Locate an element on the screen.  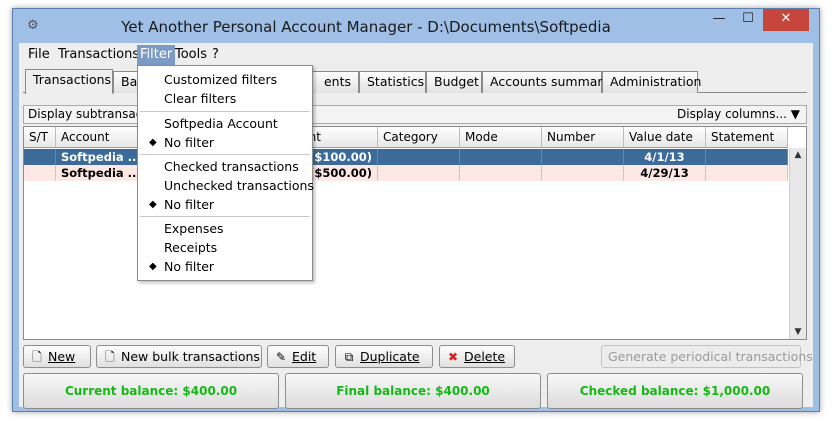
column-header-number: Number is located at coordinates (583, 137).